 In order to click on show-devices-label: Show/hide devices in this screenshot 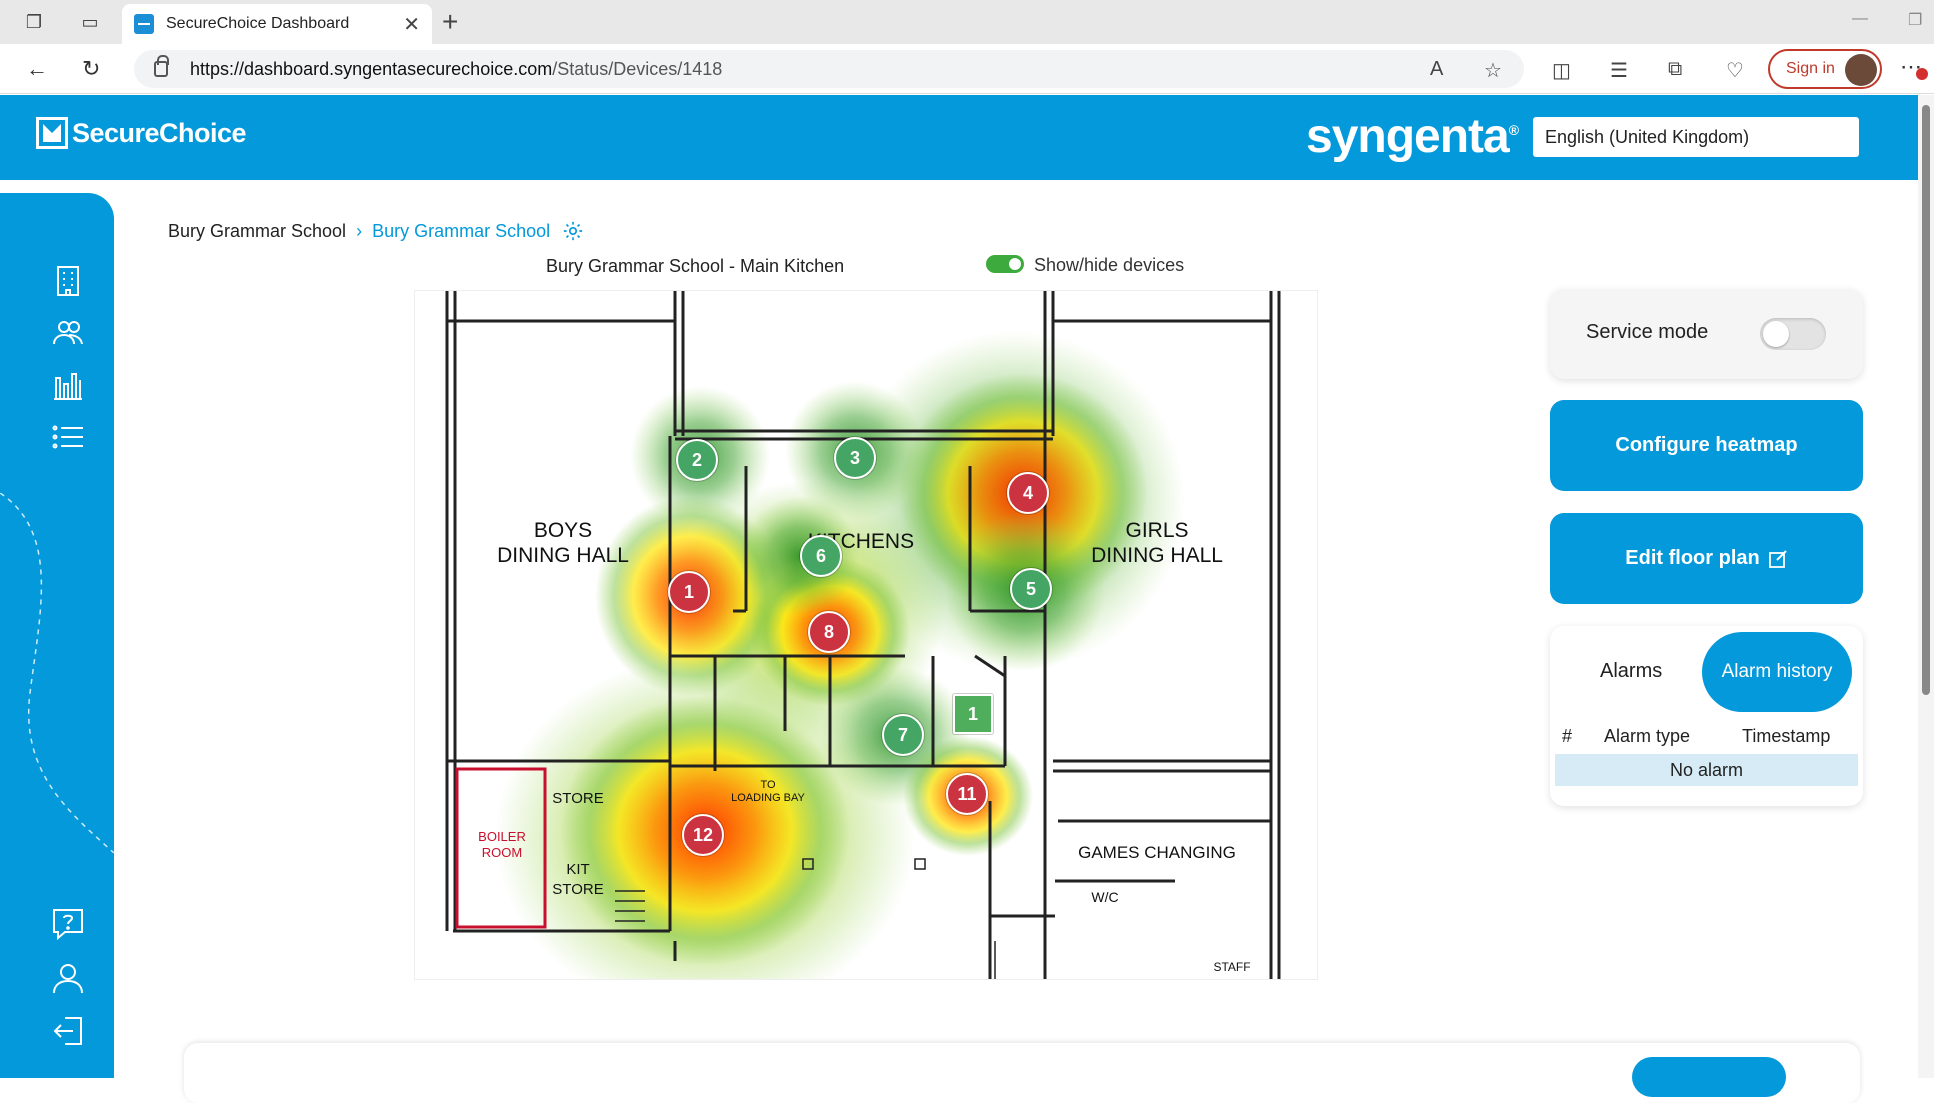, I will do `click(1109, 265)`.